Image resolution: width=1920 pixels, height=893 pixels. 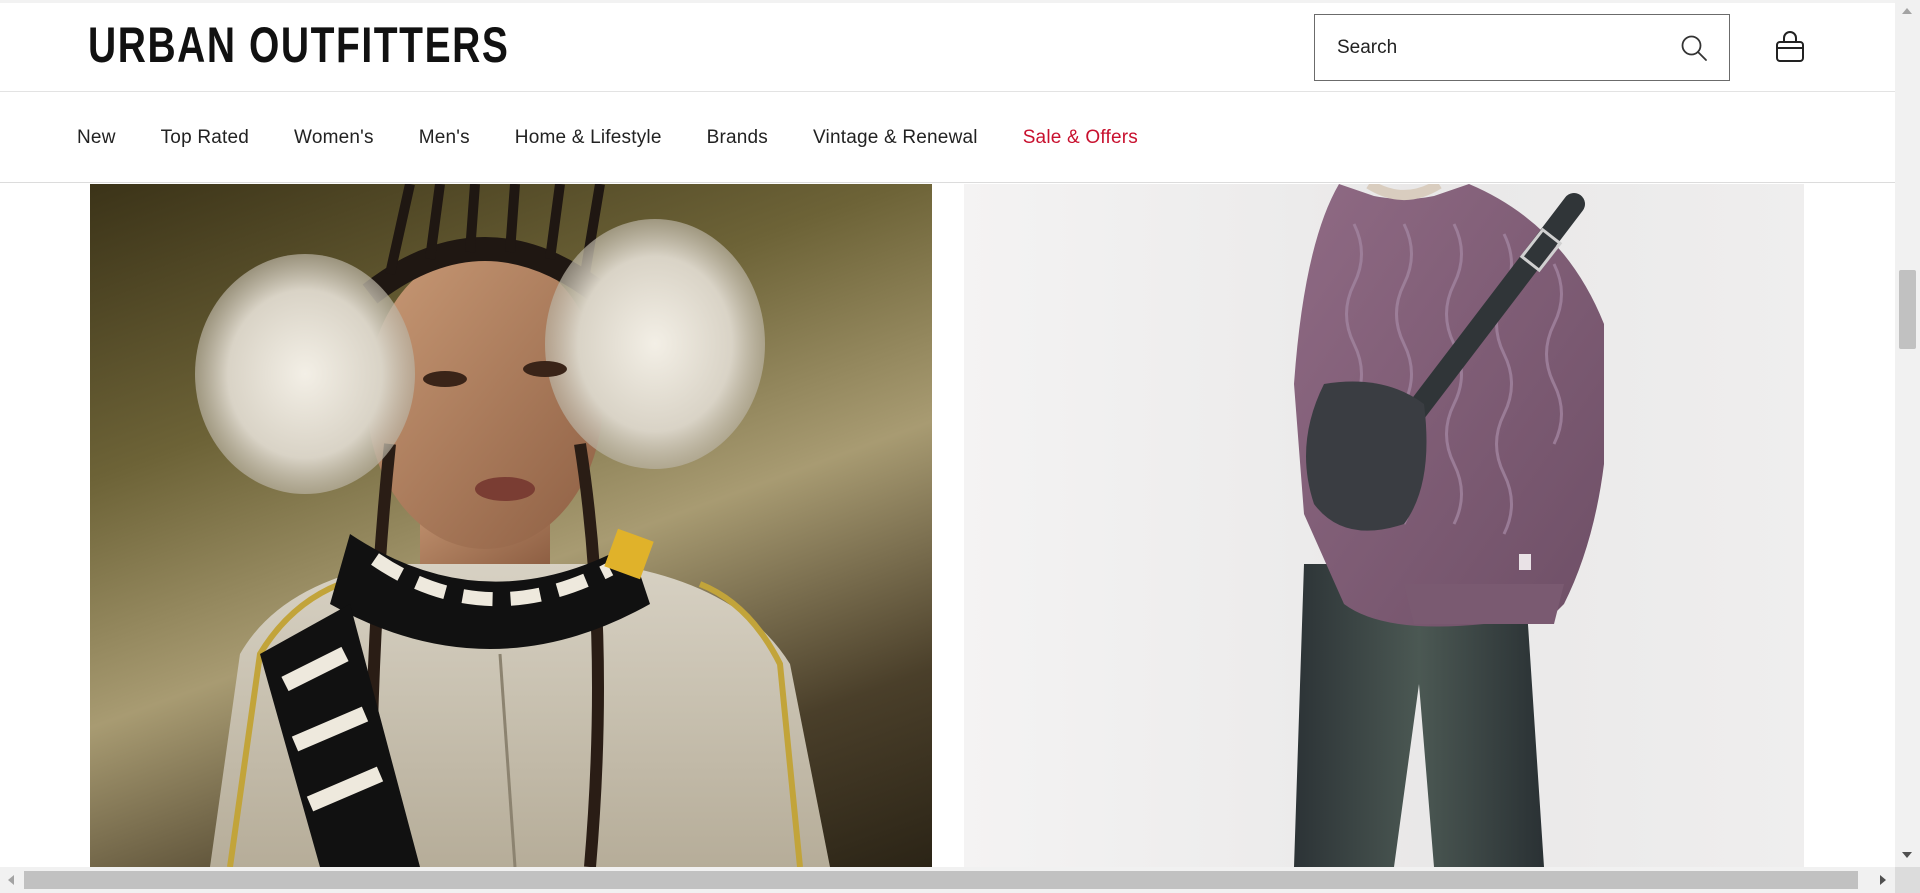 What do you see at coordinates (96, 138) in the screenshot?
I see `nav-item-new: New` at bounding box center [96, 138].